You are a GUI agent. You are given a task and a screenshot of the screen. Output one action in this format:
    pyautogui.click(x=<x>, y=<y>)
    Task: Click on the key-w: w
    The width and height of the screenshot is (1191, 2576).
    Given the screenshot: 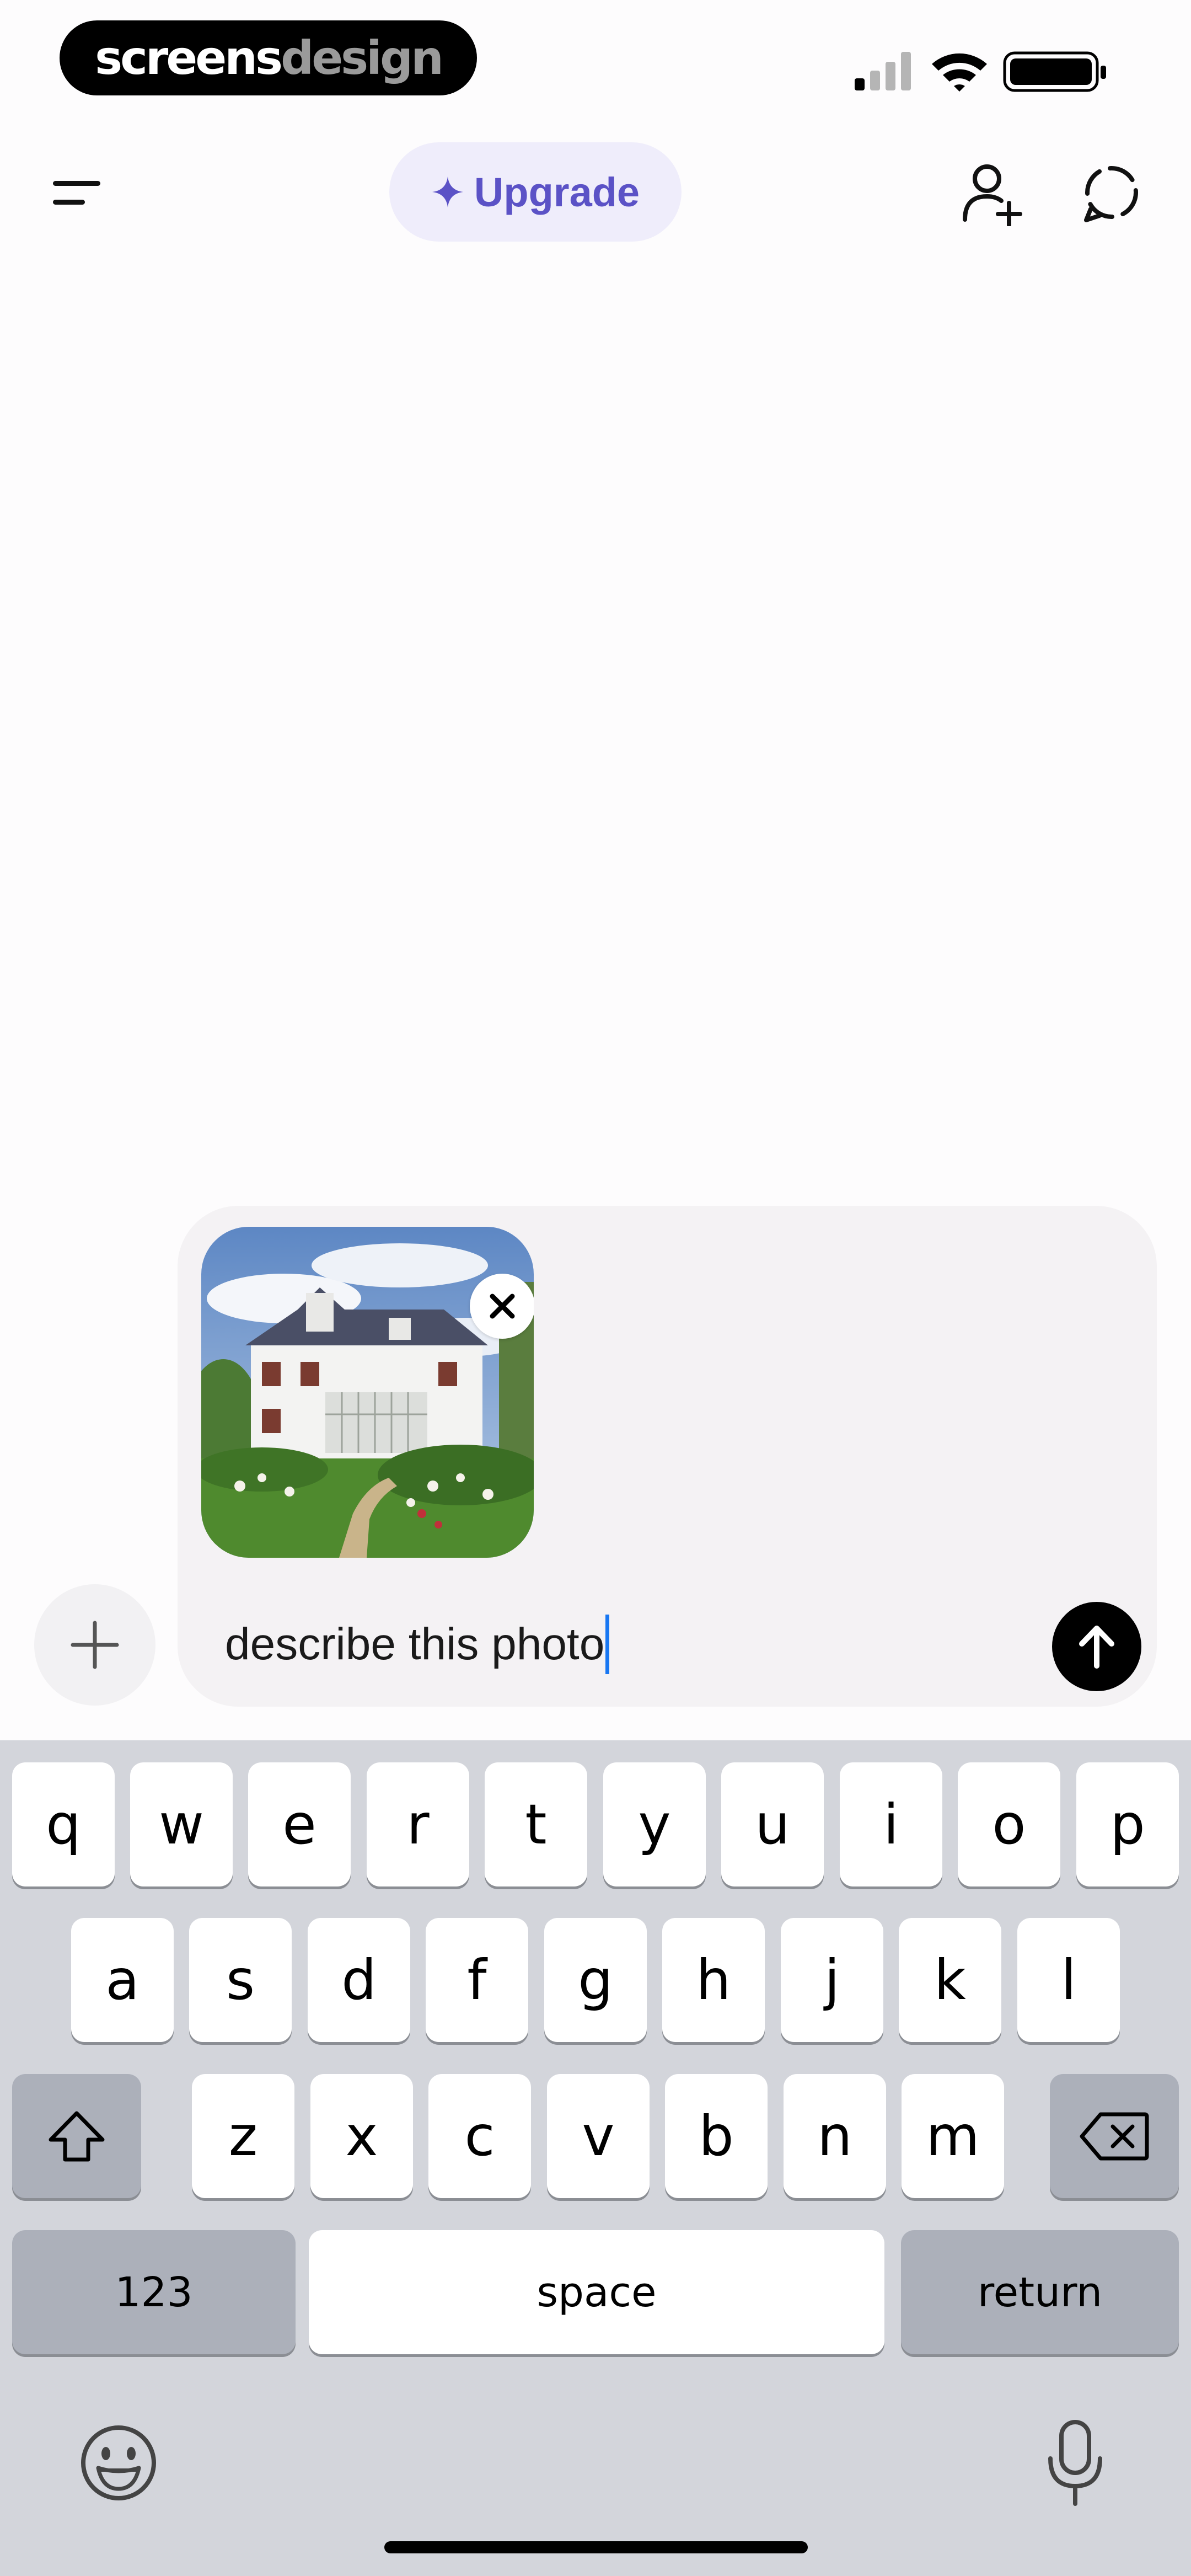 What is the action you would take?
    pyautogui.click(x=181, y=1824)
    